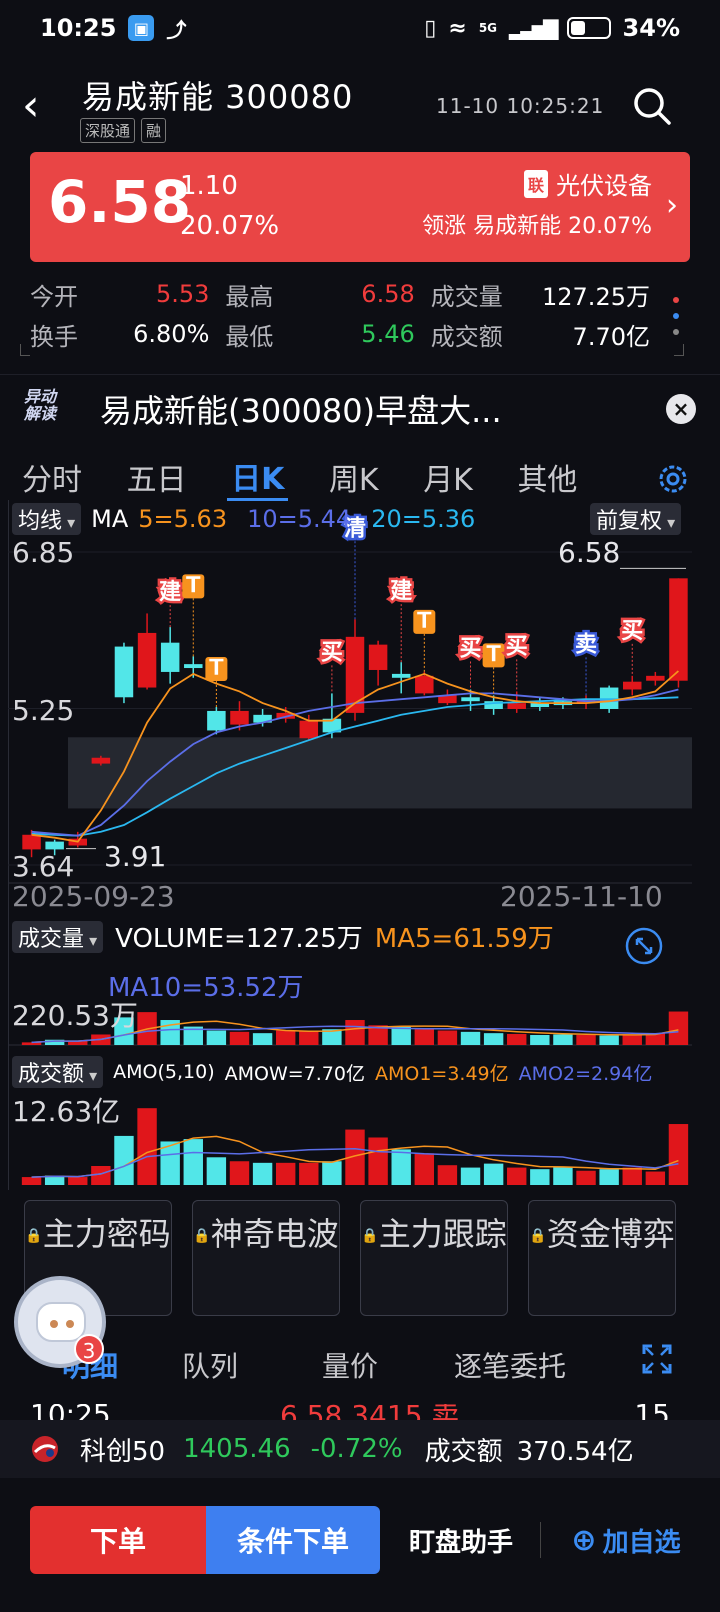 The image size is (720, 1612). What do you see at coordinates (266, 1258) in the screenshot?
I see `feature-magic-wave: 🔒神奇电波` at bounding box center [266, 1258].